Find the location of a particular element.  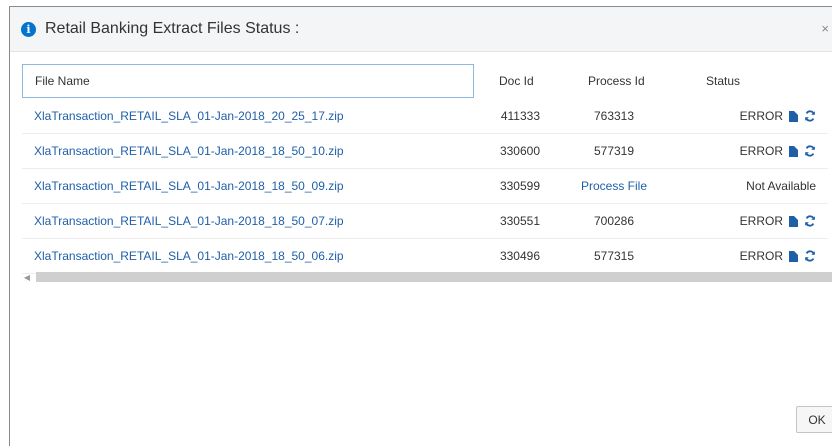

process-id-cell: 577315 is located at coordinates (614, 256).